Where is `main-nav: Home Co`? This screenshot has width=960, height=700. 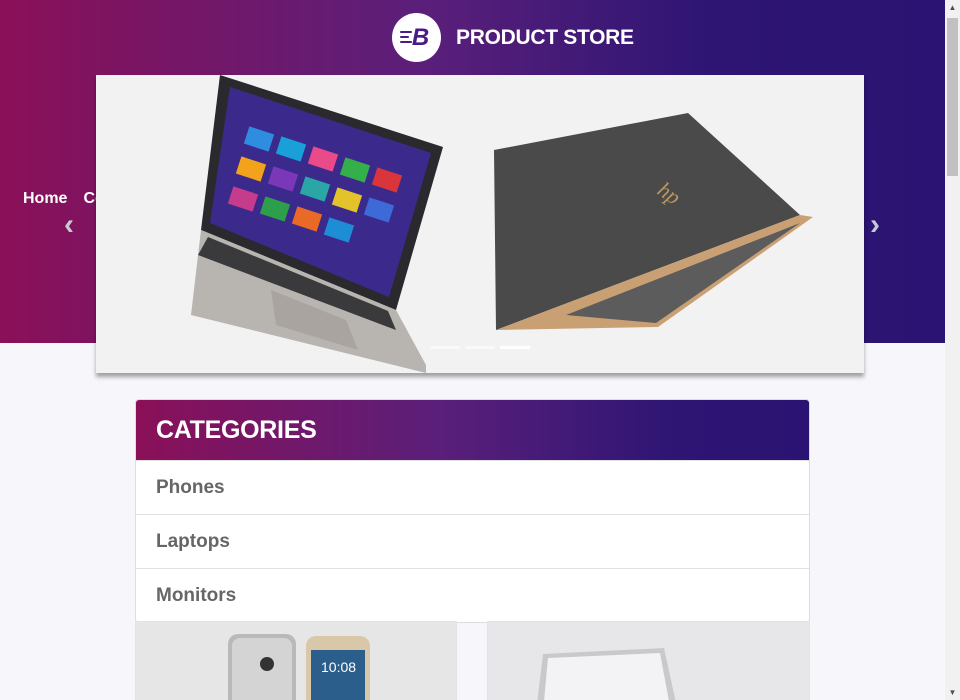 main-nav: Home Co is located at coordinates (64, 199).